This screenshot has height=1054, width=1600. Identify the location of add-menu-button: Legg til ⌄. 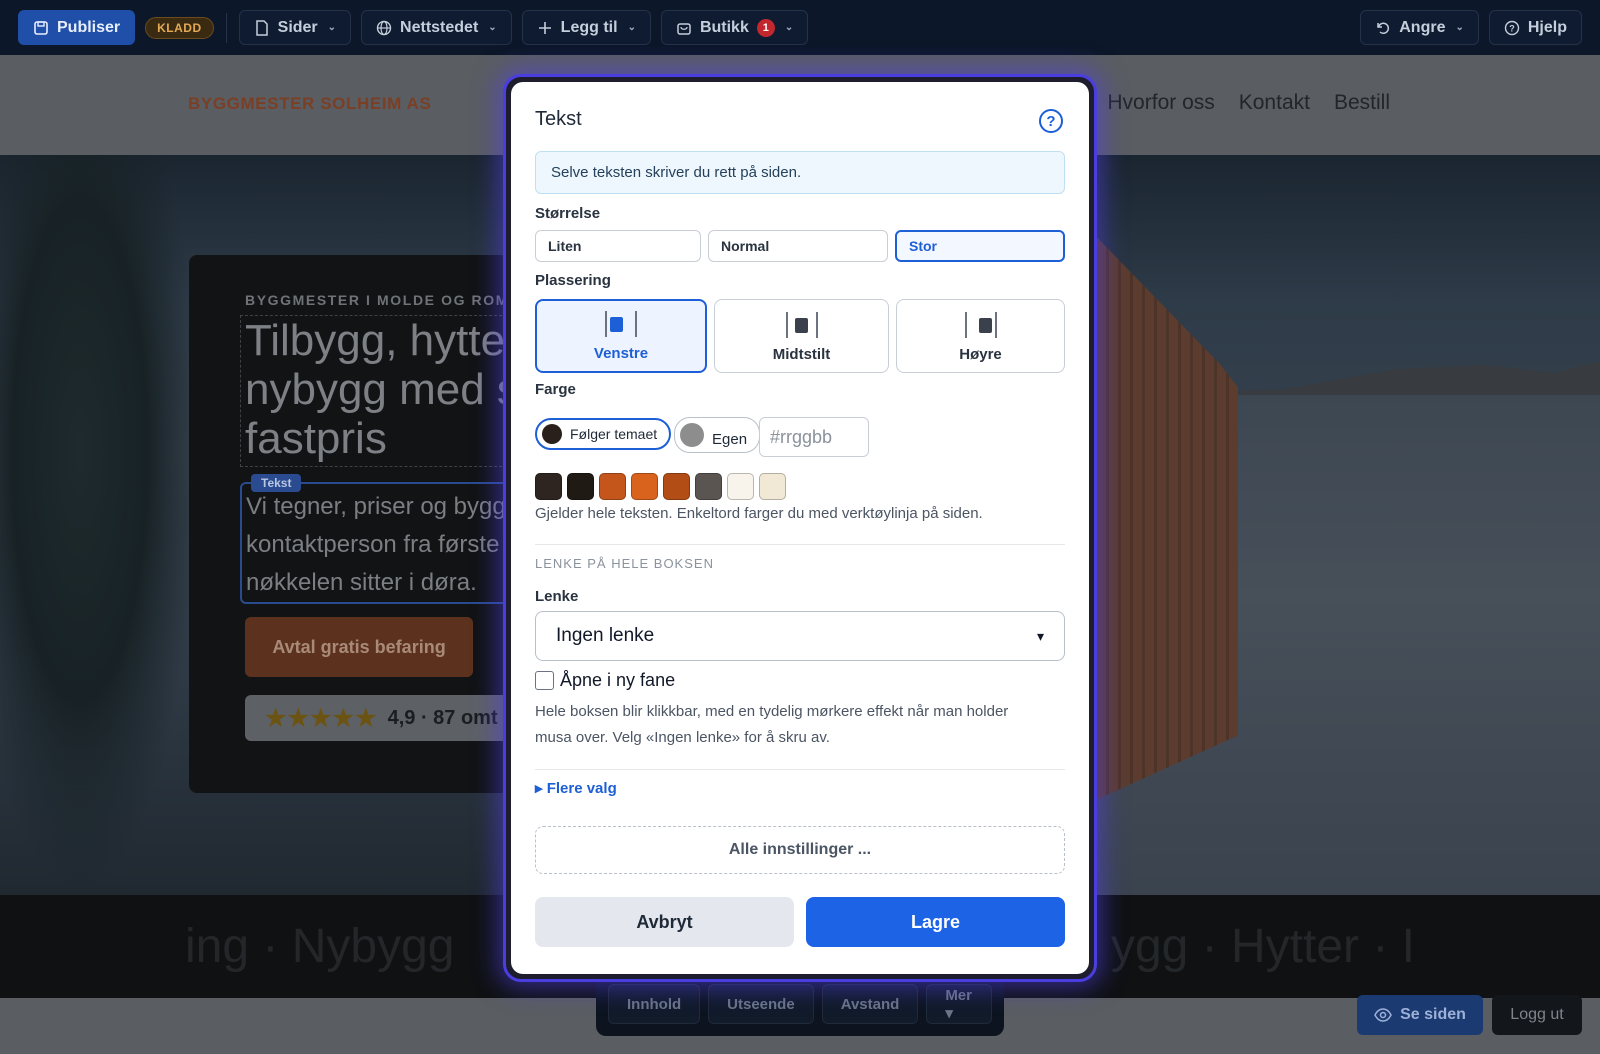
(586, 27).